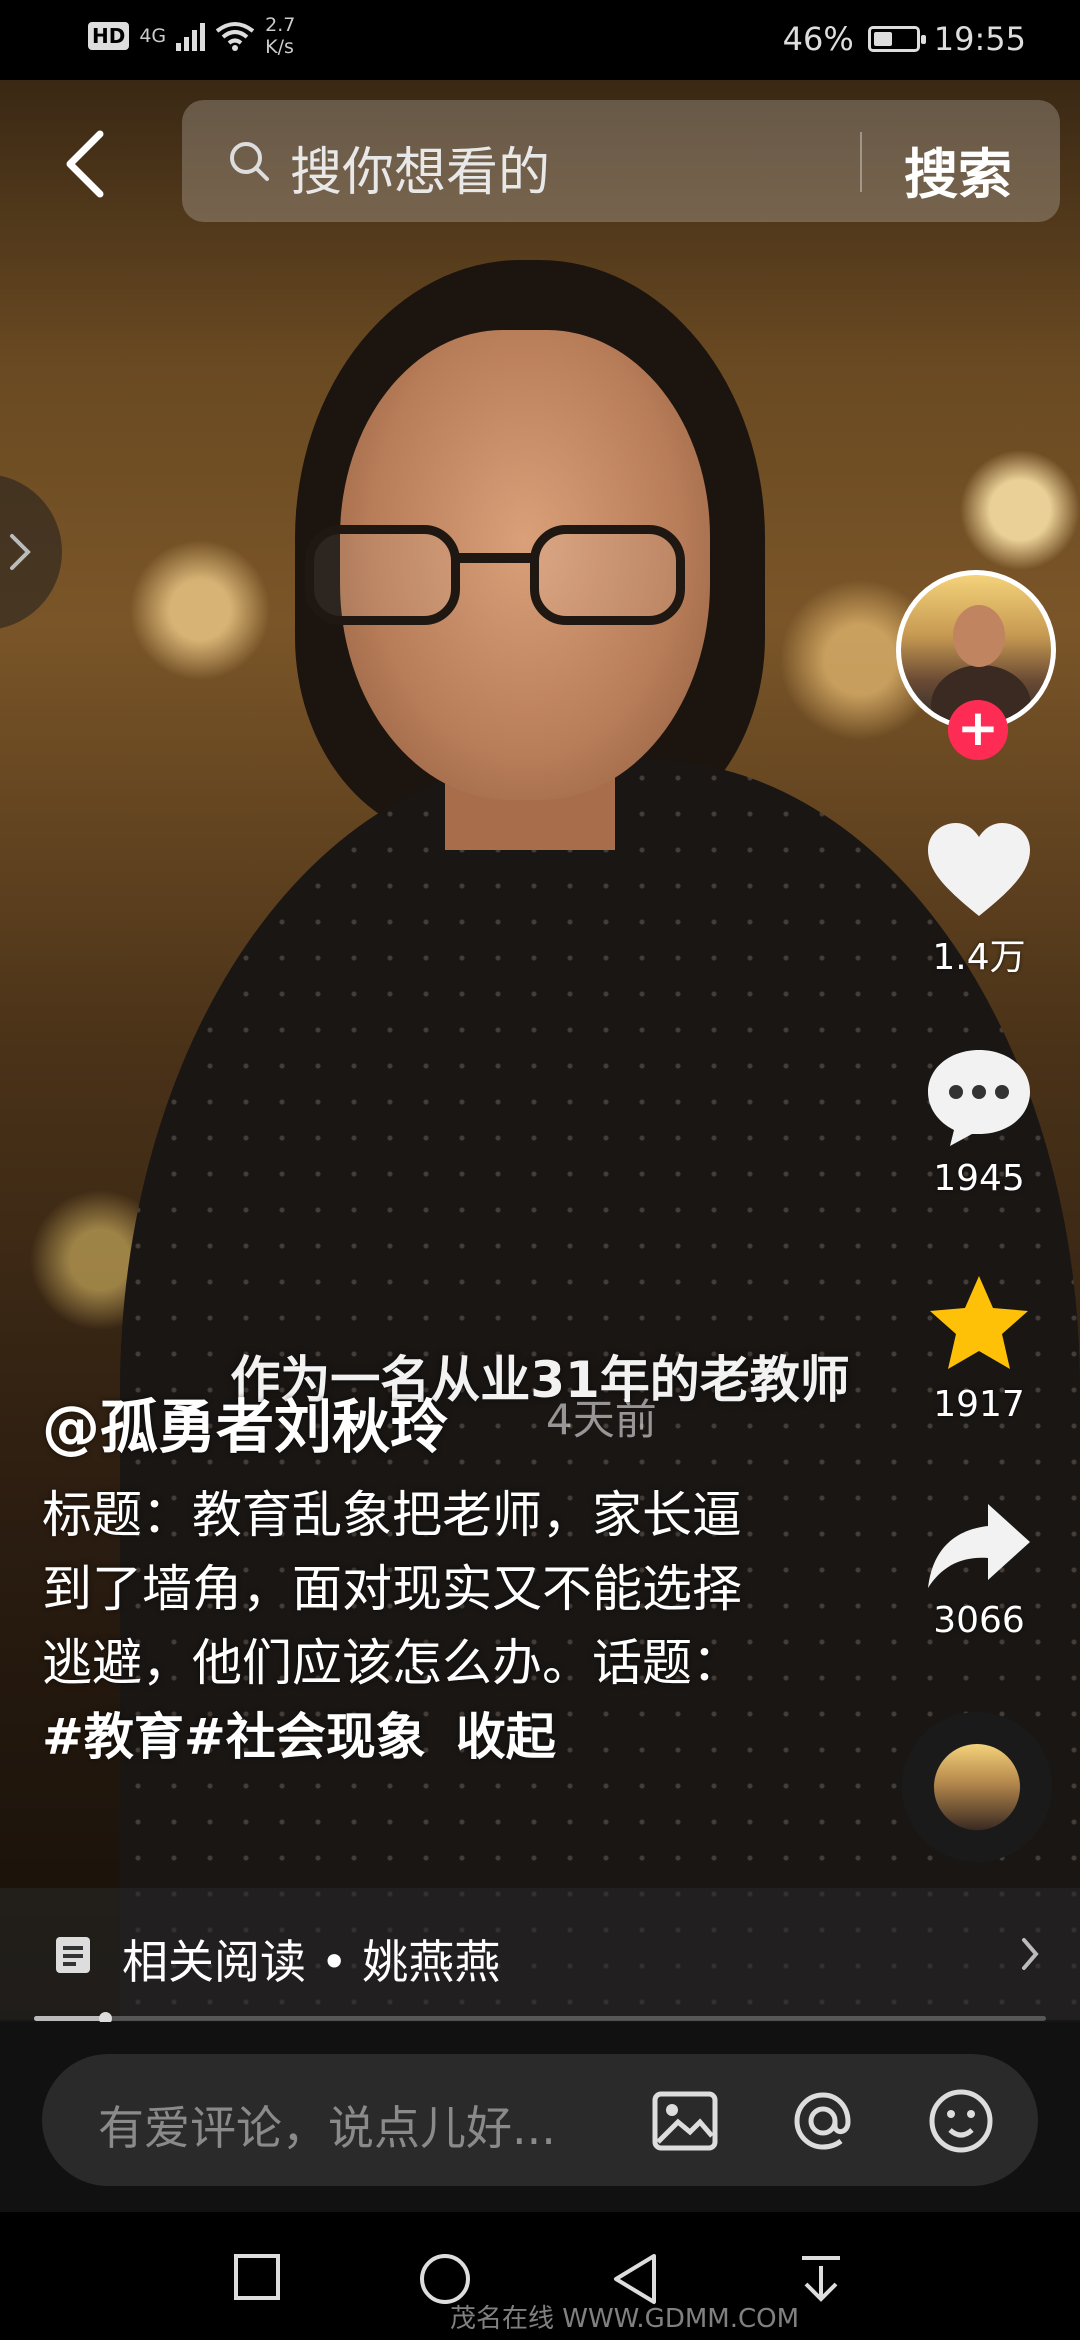 The width and height of the screenshot is (1080, 2340). Describe the element at coordinates (506, 1737) in the screenshot. I see `collapse-link: 收起` at that location.